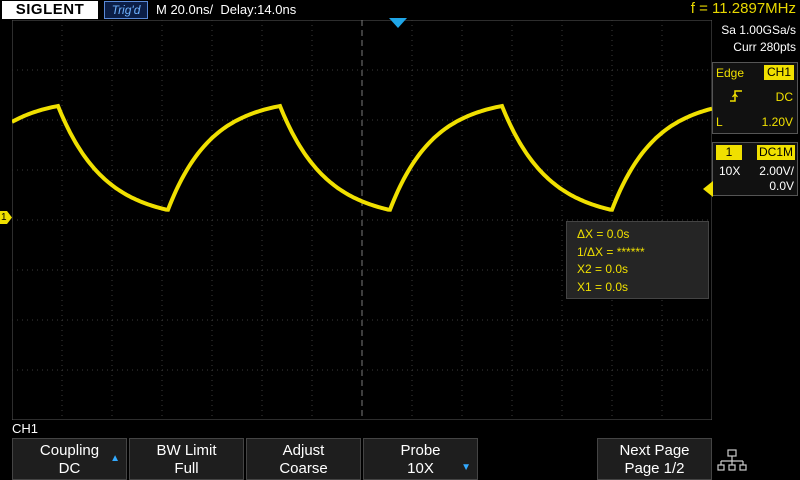  I want to click on trigger-source: CH1, so click(778, 72).